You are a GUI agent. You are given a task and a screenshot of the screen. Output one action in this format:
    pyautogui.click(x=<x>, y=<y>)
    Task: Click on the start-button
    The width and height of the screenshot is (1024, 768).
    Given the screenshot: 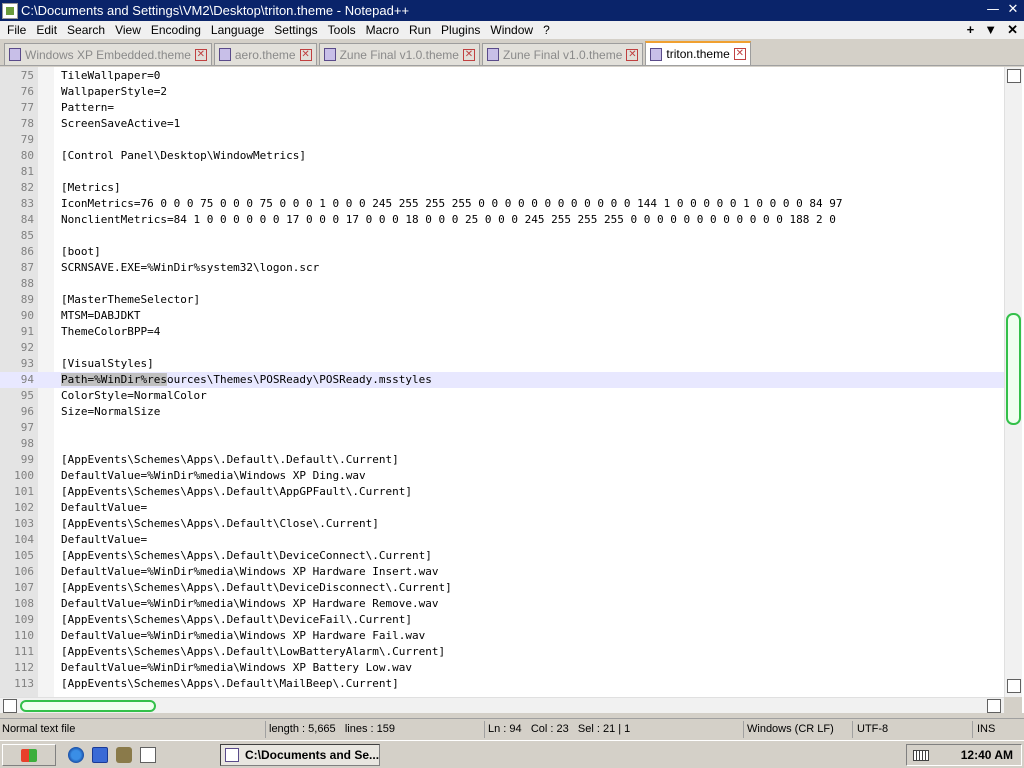 What is the action you would take?
    pyautogui.click(x=29, y=755)
    